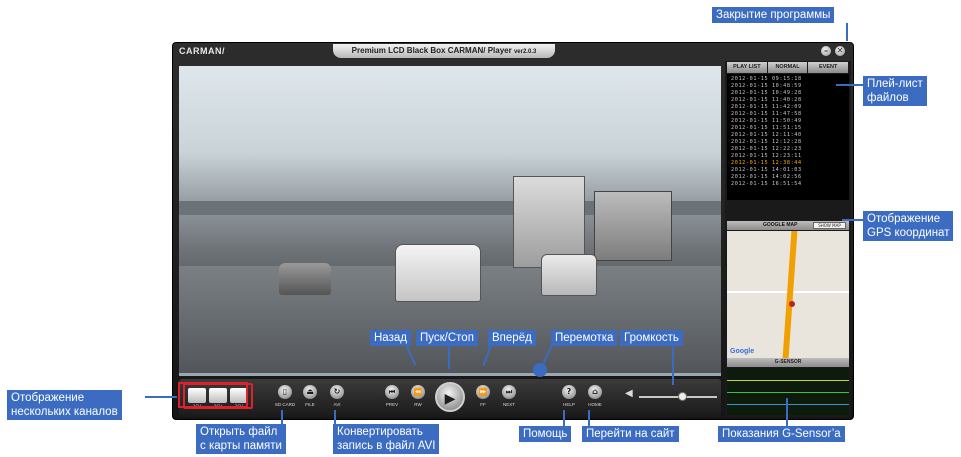 The height and width of the screenshot is (457, 961). What do you see at coordinates (392, 404) in the screenshot?
I see `prev-label: PREV` at bounding box center [392, 404].